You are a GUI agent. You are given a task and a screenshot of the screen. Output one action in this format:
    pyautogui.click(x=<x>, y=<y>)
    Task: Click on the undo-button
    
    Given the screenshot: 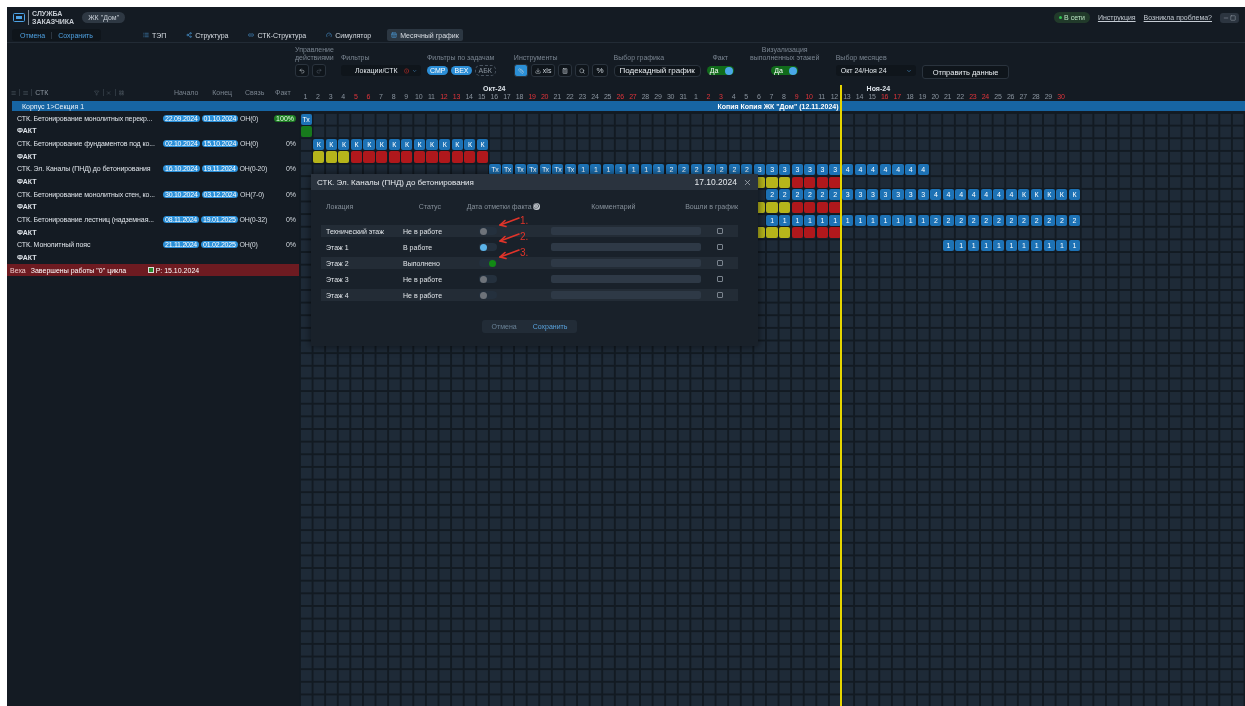 What is the action you would take?
    pyautogui.click(x=302, y=70)
    